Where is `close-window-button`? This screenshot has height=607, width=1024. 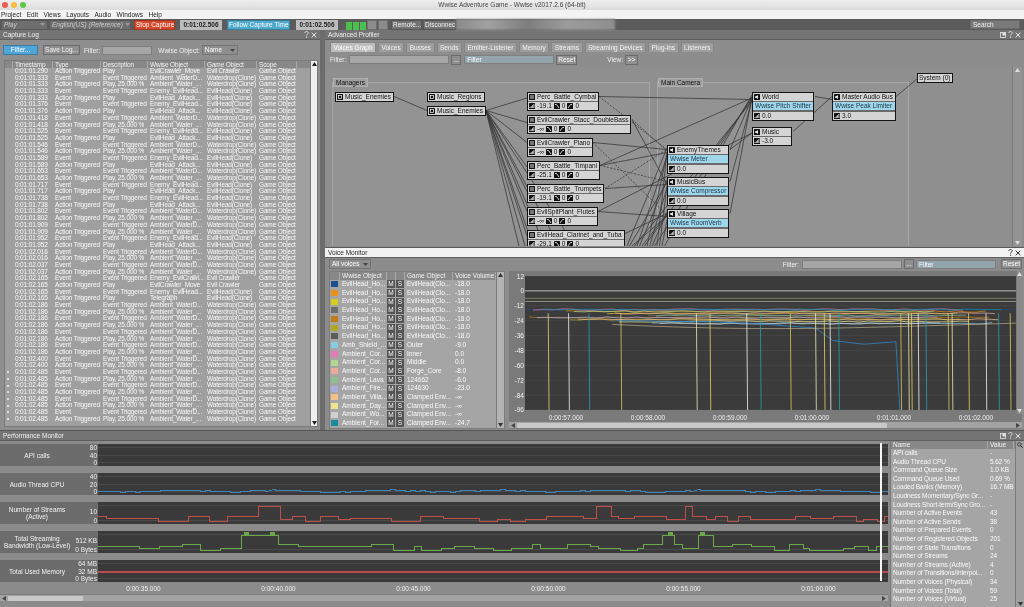
close-window-button is located at coordinates (5, 5).